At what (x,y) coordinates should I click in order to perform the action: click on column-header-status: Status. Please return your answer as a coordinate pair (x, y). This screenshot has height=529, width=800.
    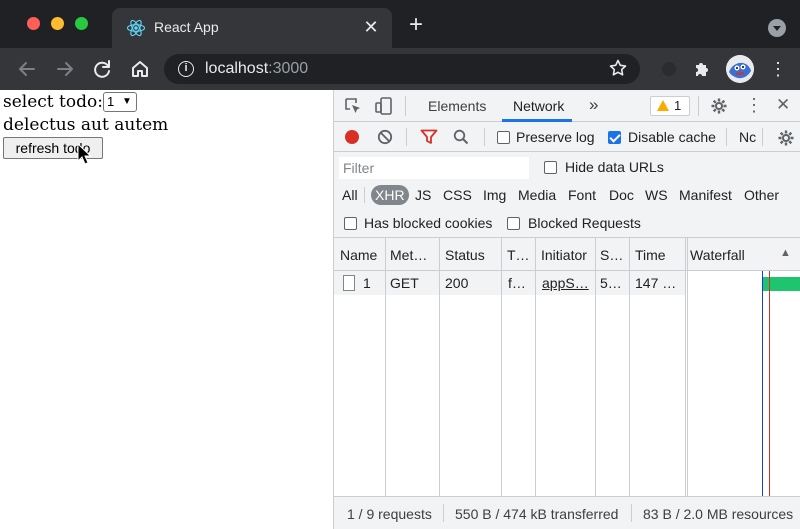
    Looking at the image, I should click on (470, 255).